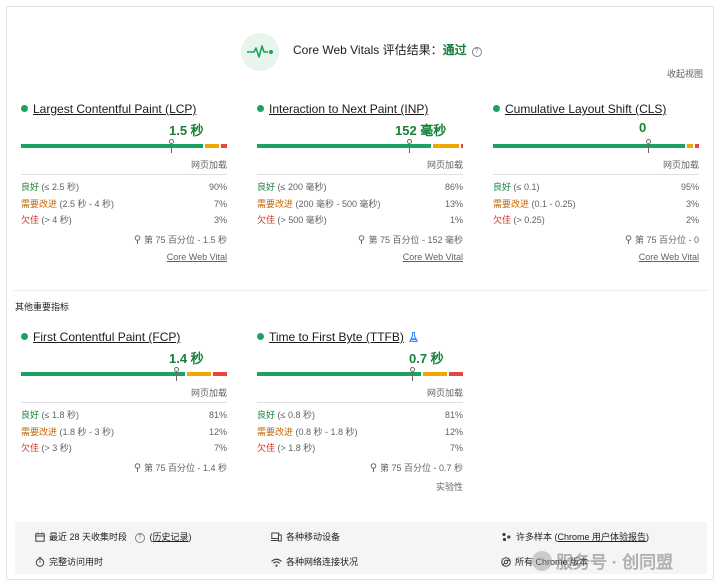 The height and width of the screenshot is (586, 720). Describe the element at coordinates (454, 50) in the screenshot. I see `assessment-status: 通过` at that location.